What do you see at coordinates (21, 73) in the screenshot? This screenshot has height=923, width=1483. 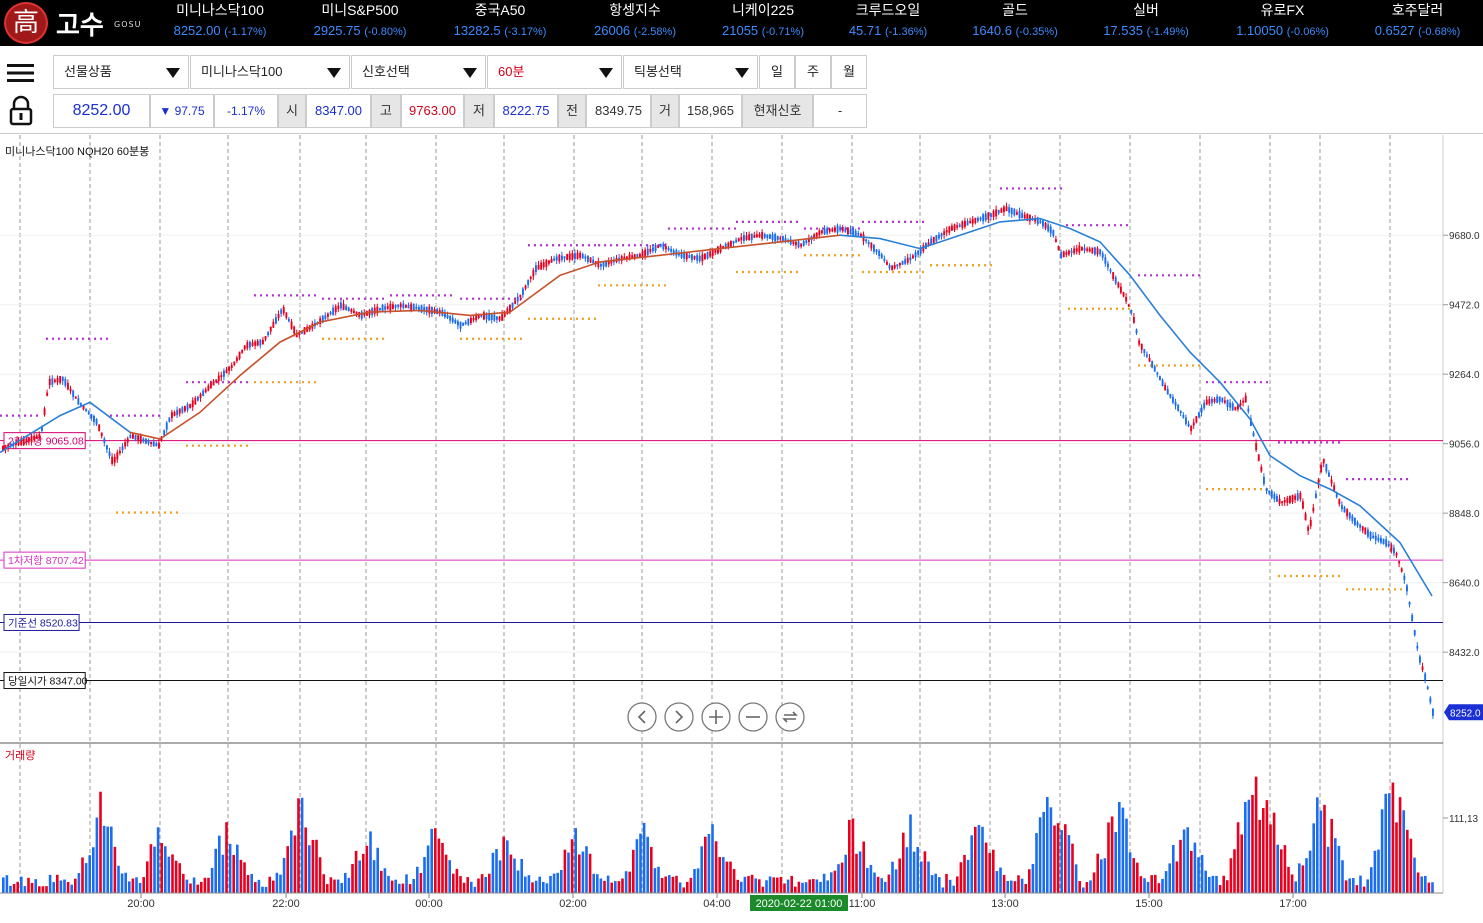 I see `menu-button` at bounding box center [21, 73].